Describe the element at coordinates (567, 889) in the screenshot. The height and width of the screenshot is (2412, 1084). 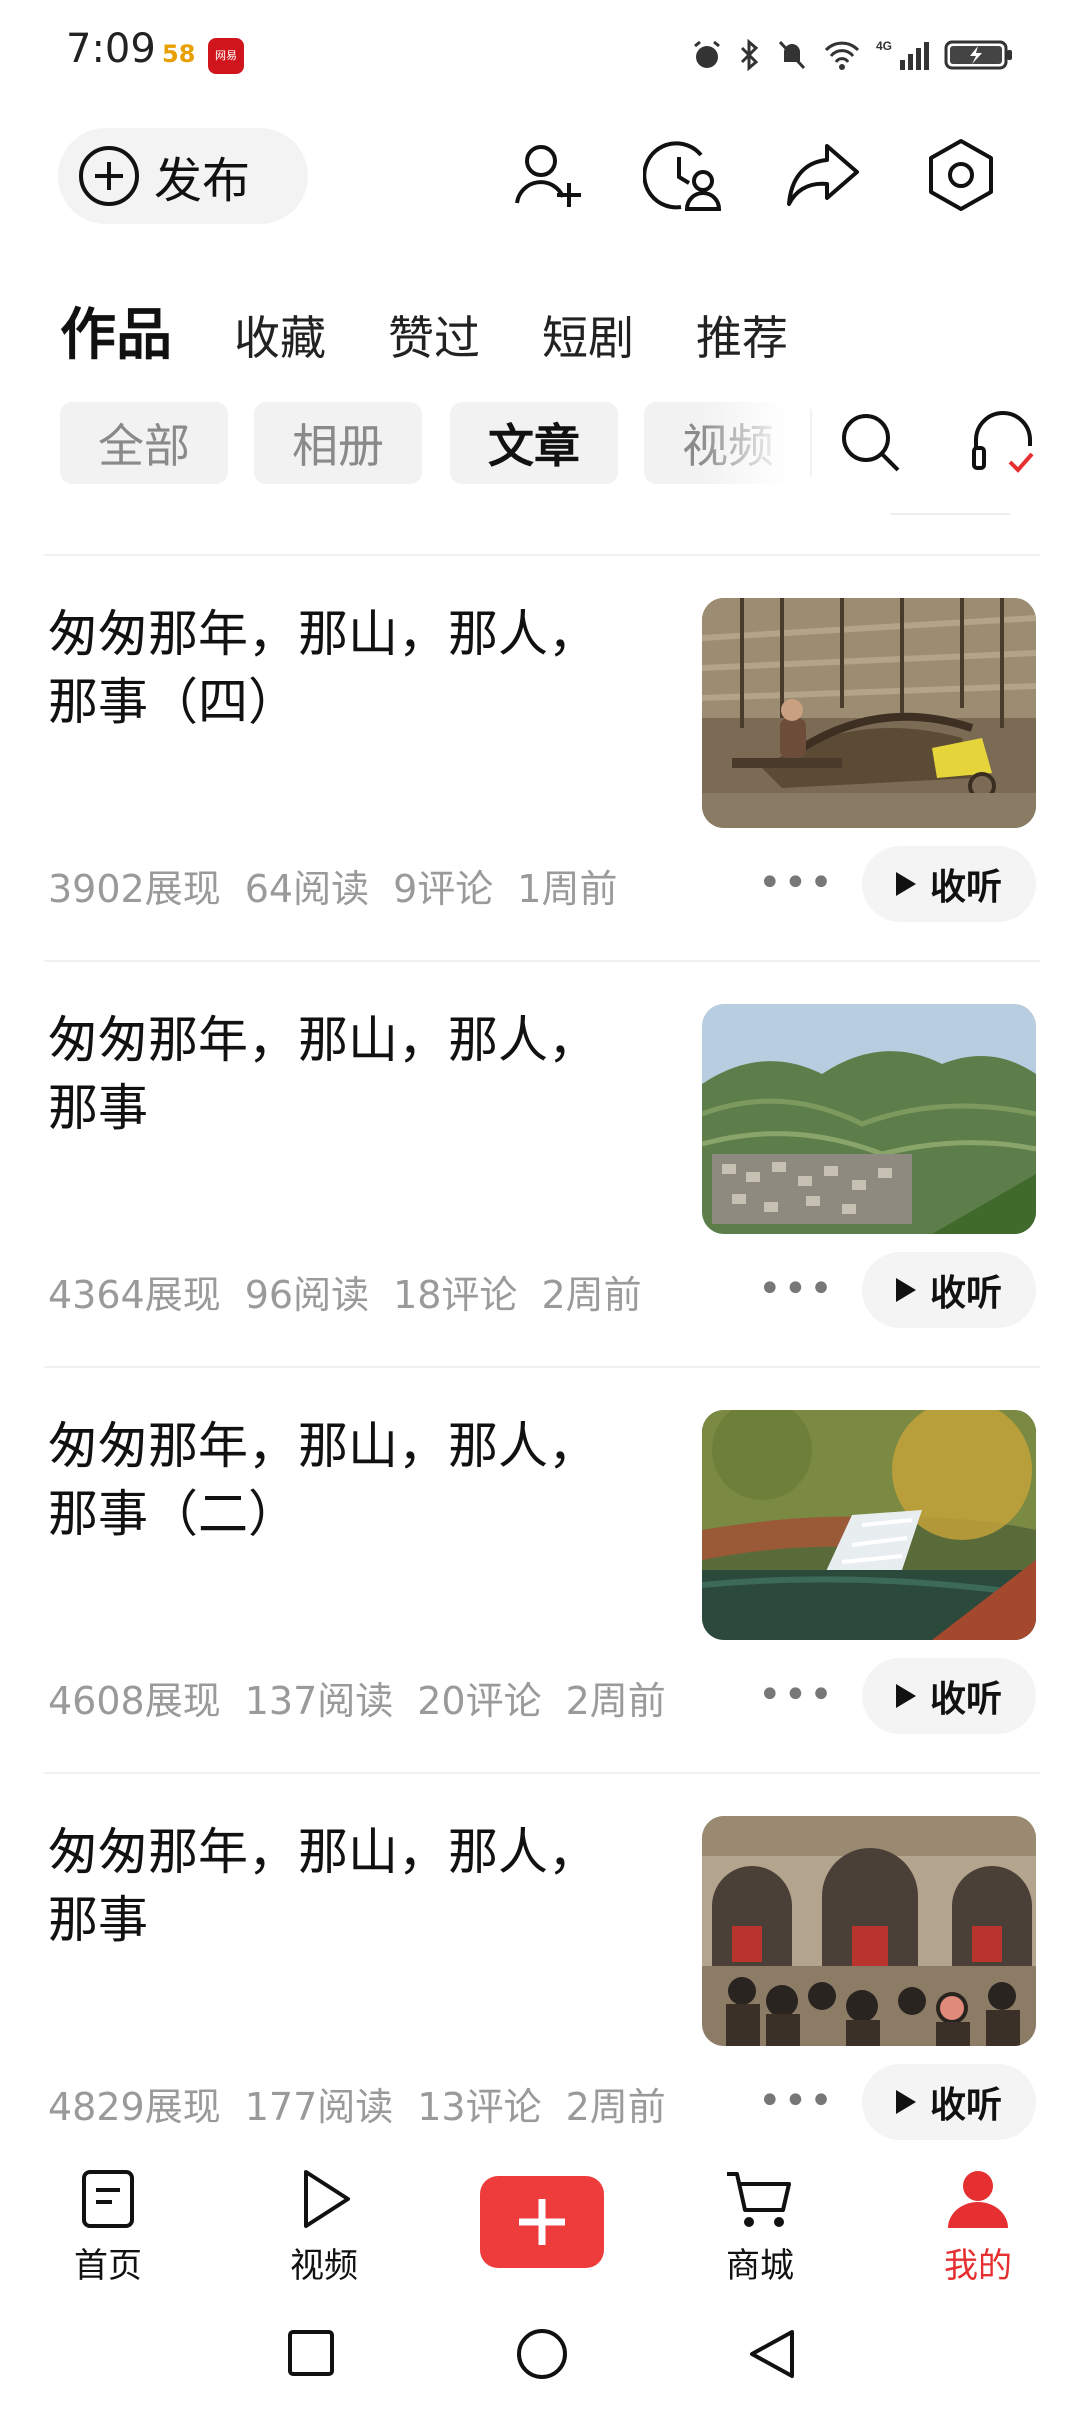
I see `publish-time: 1周前` at that location.